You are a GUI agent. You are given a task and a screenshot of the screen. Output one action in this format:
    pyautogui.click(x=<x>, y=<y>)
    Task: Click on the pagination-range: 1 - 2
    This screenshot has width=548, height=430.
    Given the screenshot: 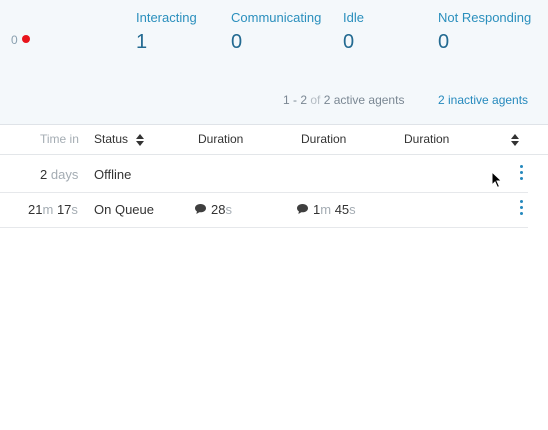 What is the action you would take?
    pyautogui.click(x=295, y=100)
    